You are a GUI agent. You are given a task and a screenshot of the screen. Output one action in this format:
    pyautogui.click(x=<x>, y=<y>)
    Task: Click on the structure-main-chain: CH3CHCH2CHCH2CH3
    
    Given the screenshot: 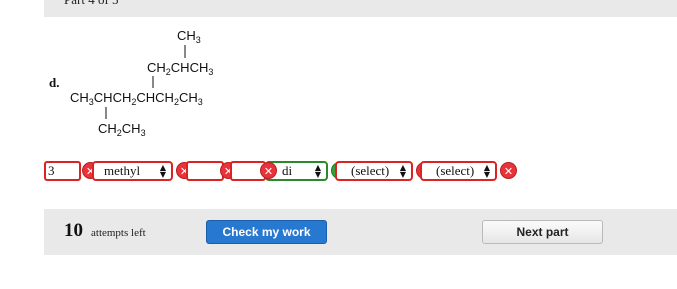 What is the action you would take?
    pyautogui.click(x=136, y=98)
    